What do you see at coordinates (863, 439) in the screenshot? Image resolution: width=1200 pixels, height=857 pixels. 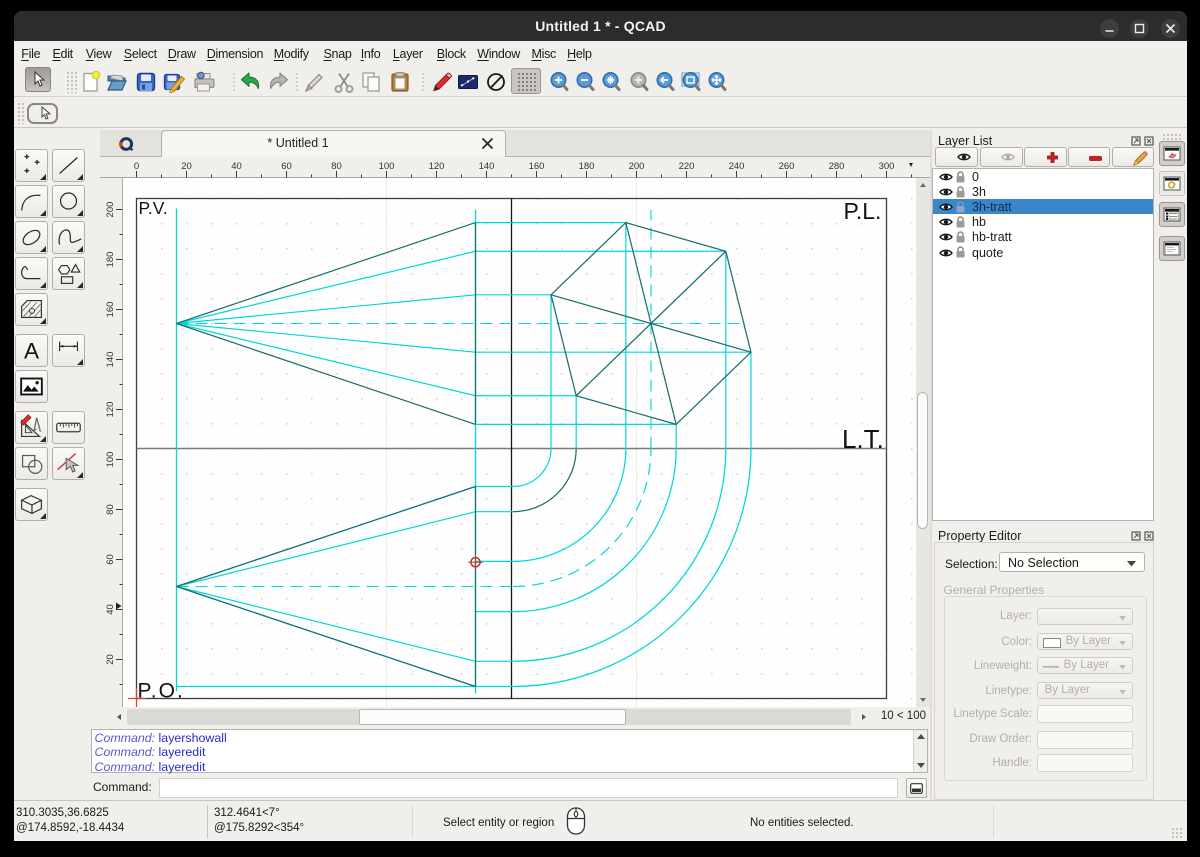 I see `svg-text: L.T.` at bounding box center [863, 439].